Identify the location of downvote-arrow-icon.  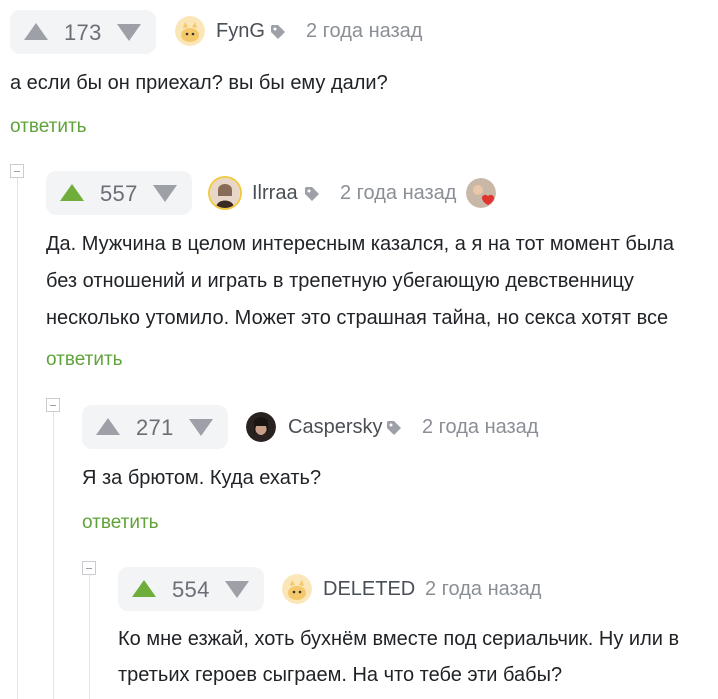
(237, 589).